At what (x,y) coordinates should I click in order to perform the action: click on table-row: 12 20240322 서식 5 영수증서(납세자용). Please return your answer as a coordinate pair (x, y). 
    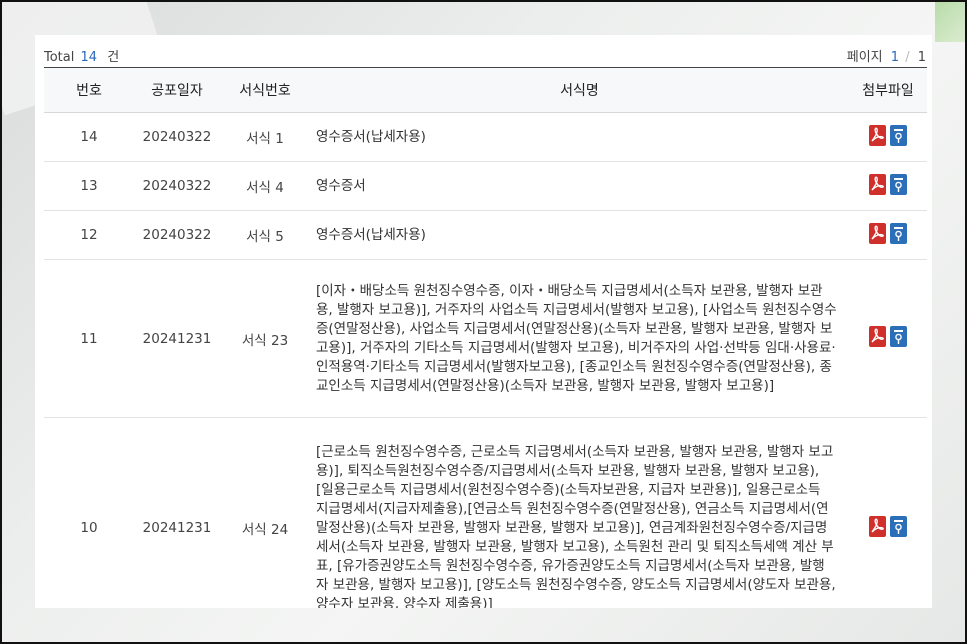
    Looking at the image, I should click on (485, 235).